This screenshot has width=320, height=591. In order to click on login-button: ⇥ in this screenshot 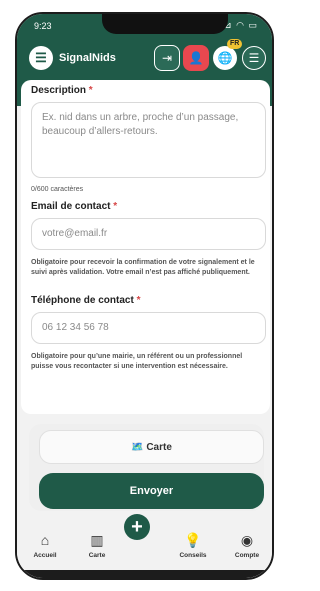, I will do `click(167, 58)`.